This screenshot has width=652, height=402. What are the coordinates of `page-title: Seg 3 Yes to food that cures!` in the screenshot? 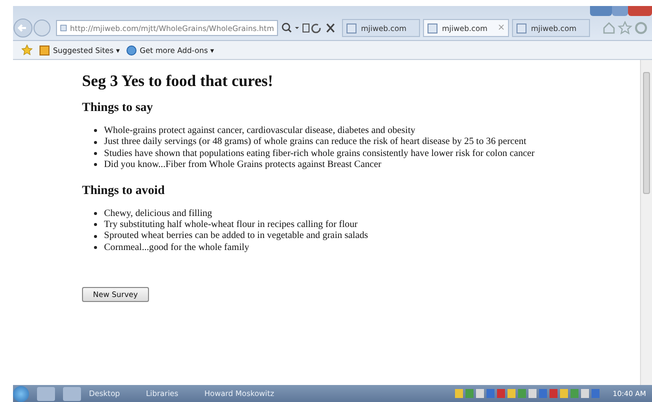 It's located at (178, 82).